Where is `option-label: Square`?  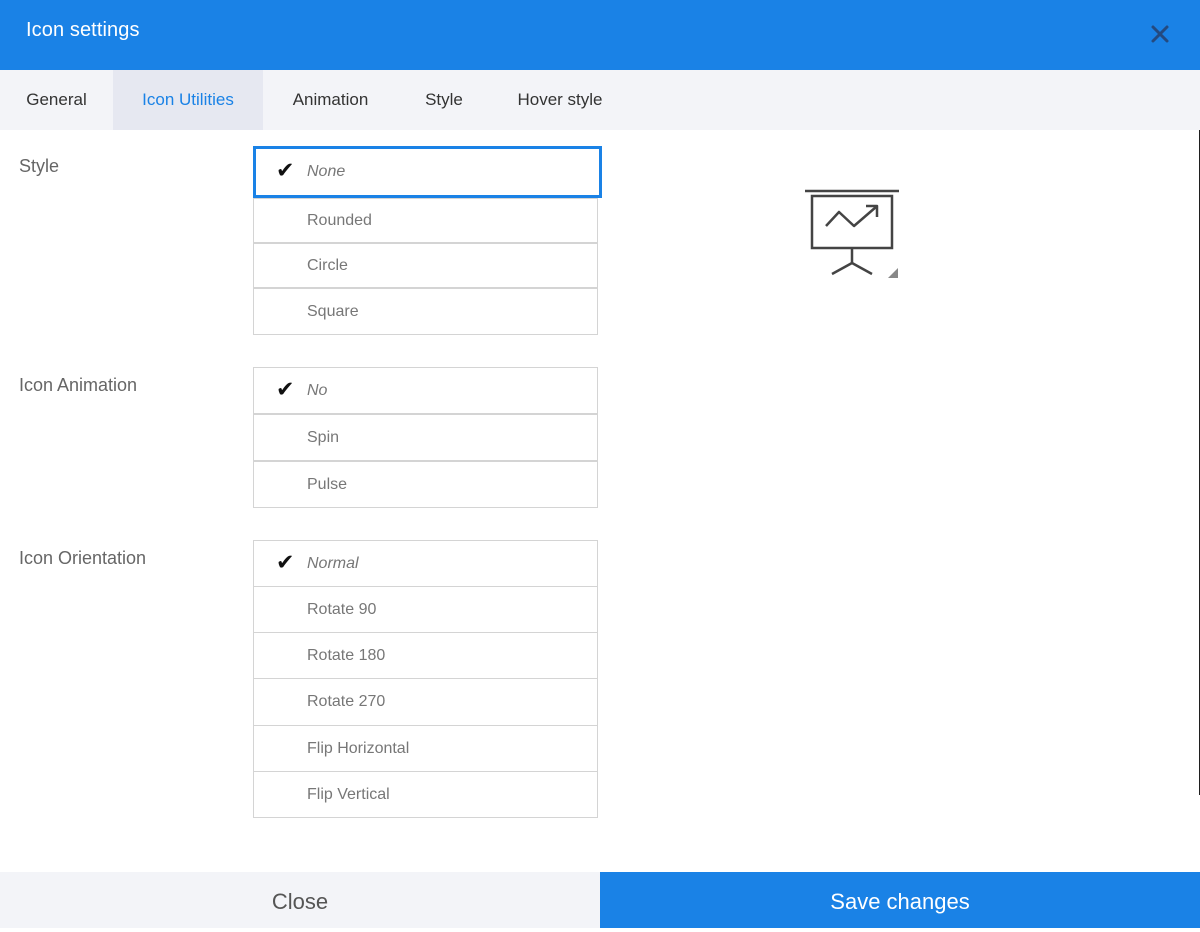
option-label: Square is located at coordinates (333, 311).